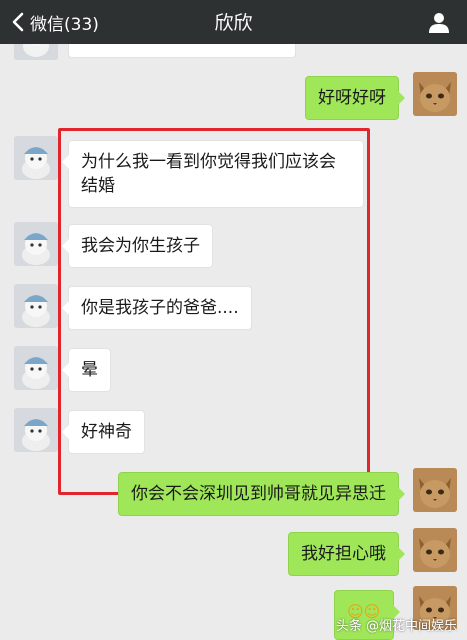  I want to click on message-text: 我好担心哦, so click(343, 554).